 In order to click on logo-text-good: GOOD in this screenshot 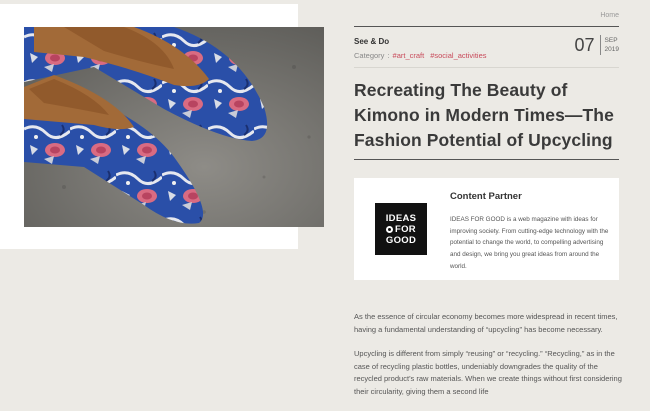, I will do `click(401, 240)`.